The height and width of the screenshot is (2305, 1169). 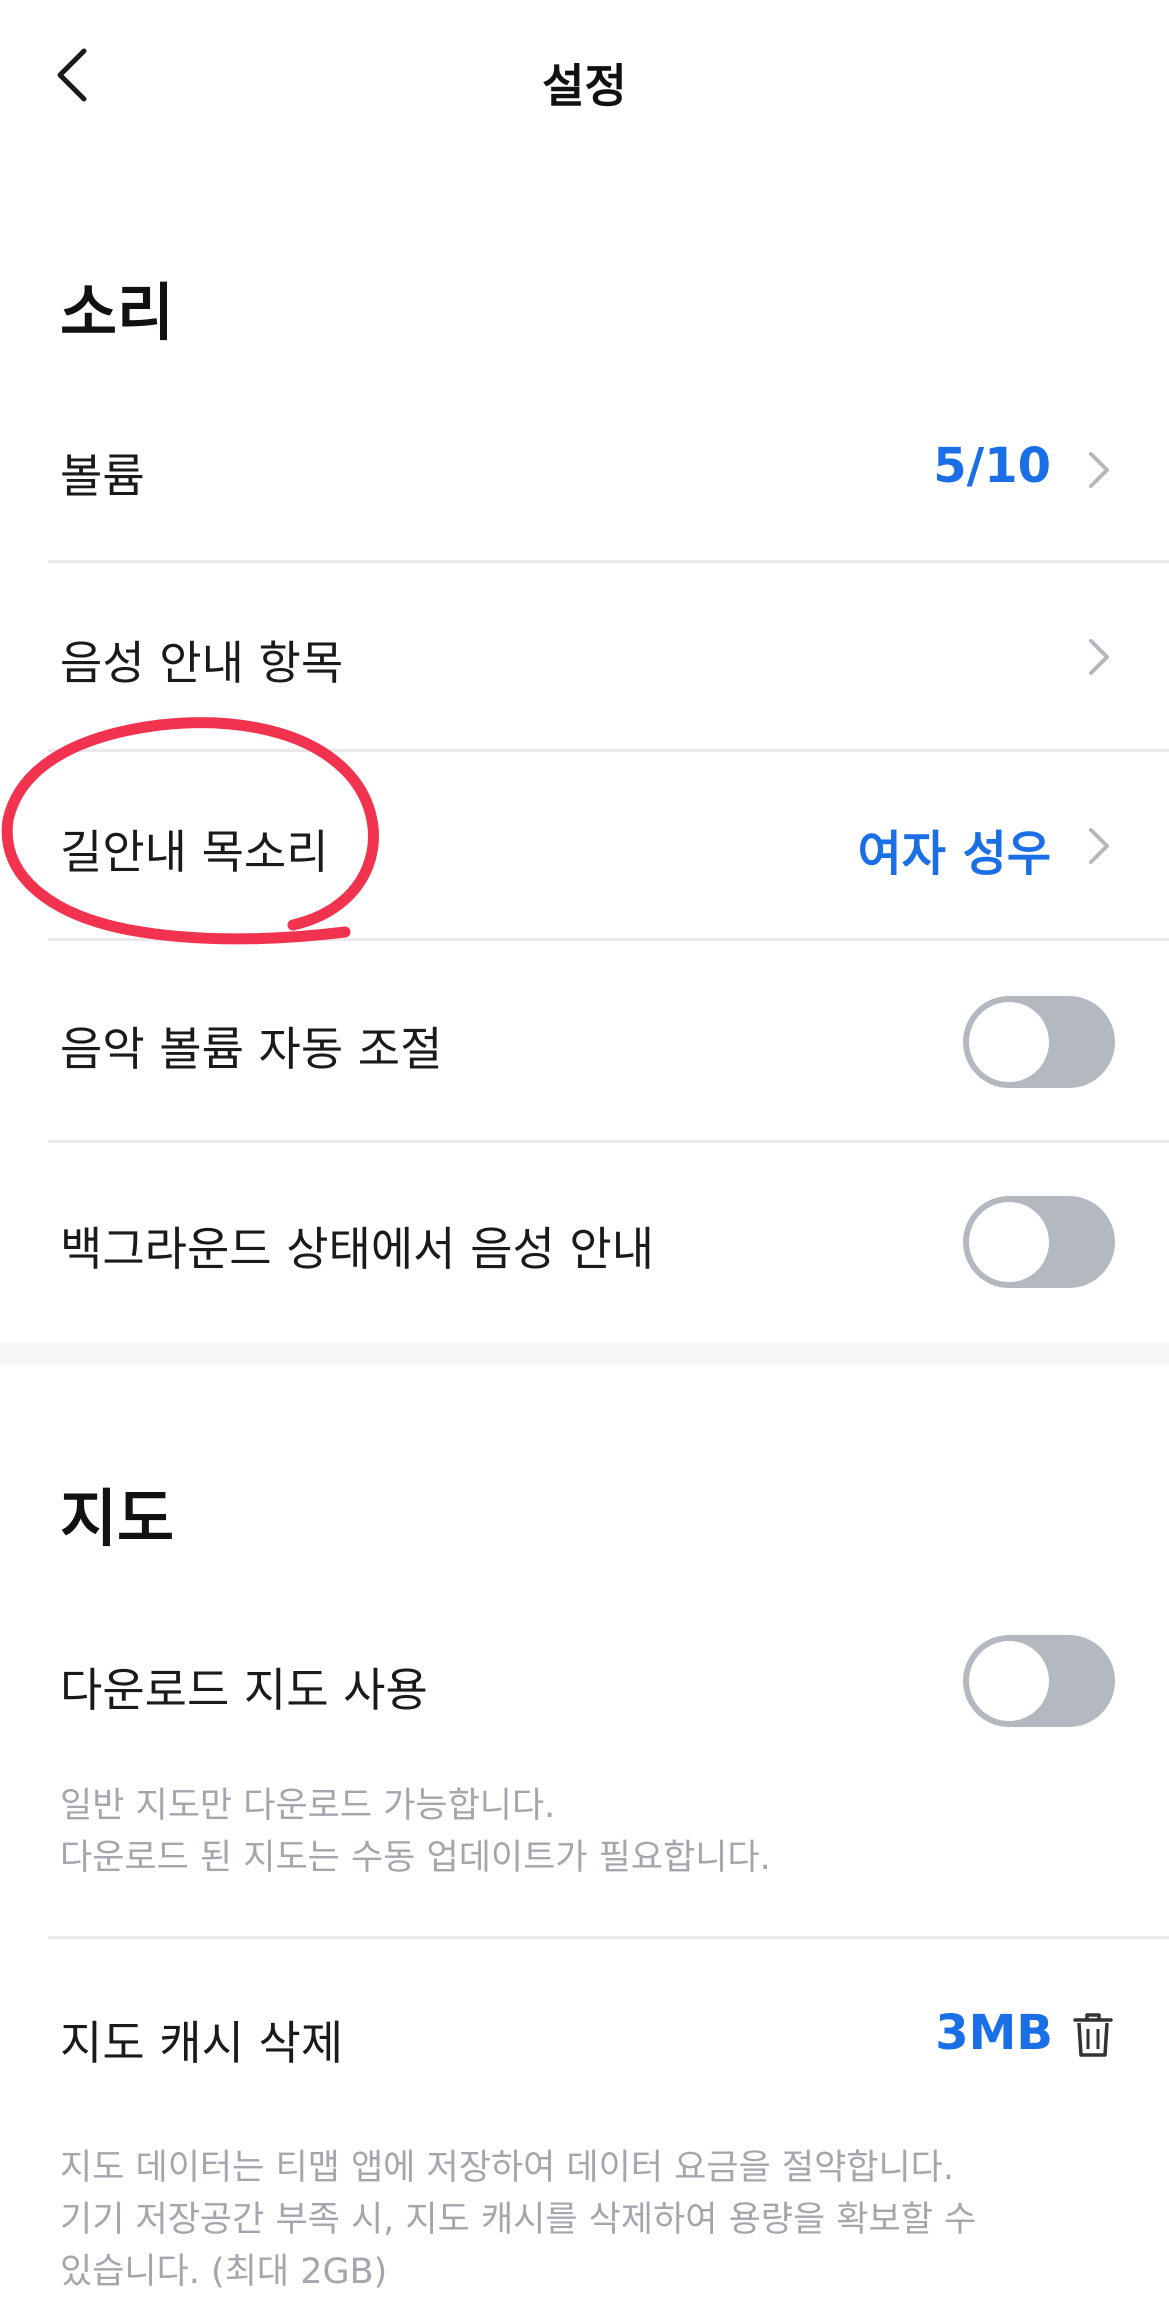 What do you see at coordinates (202, 2043) in the screenshot?
I see `row-label: 지도 캐시 삭제` at bounding box center [202, 2043].